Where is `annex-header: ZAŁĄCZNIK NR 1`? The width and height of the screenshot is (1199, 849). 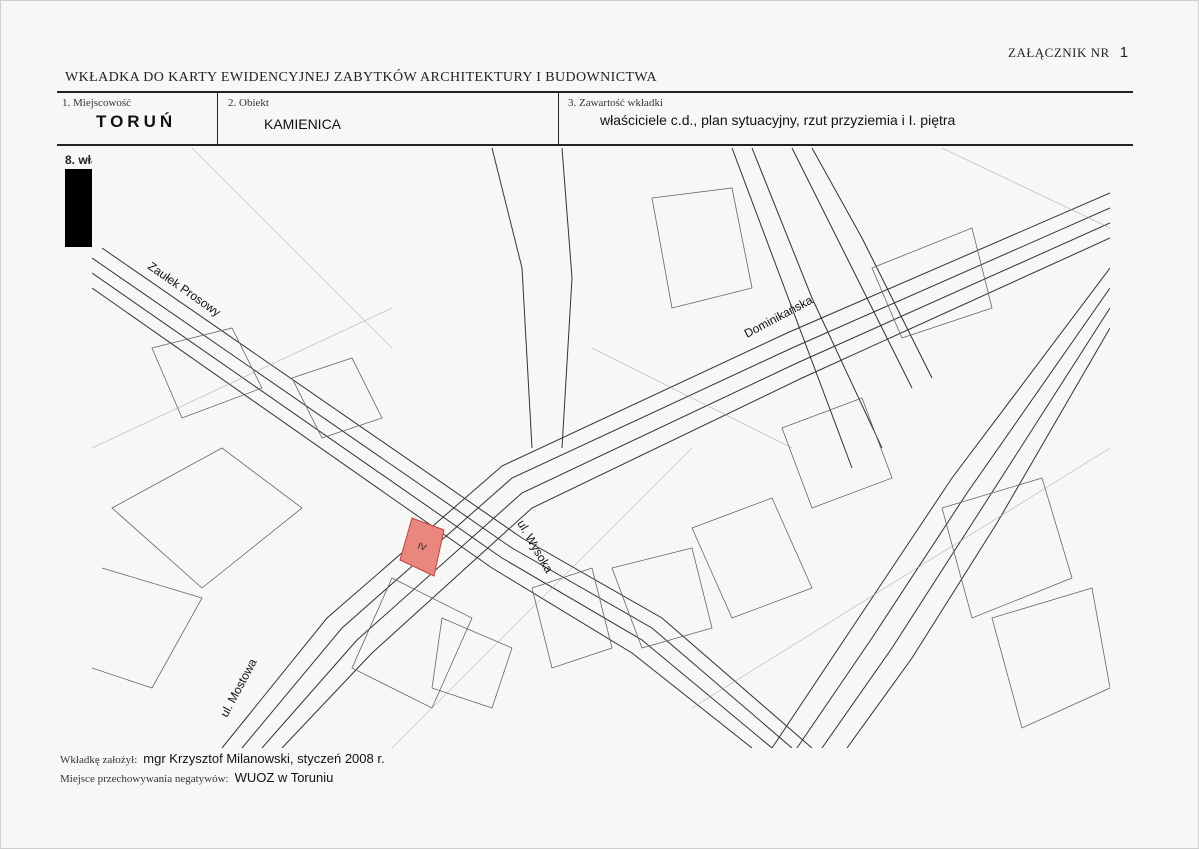
annex-header: ZAŁĄCZNIK NR 1 is located at coordinates (1068, 52).